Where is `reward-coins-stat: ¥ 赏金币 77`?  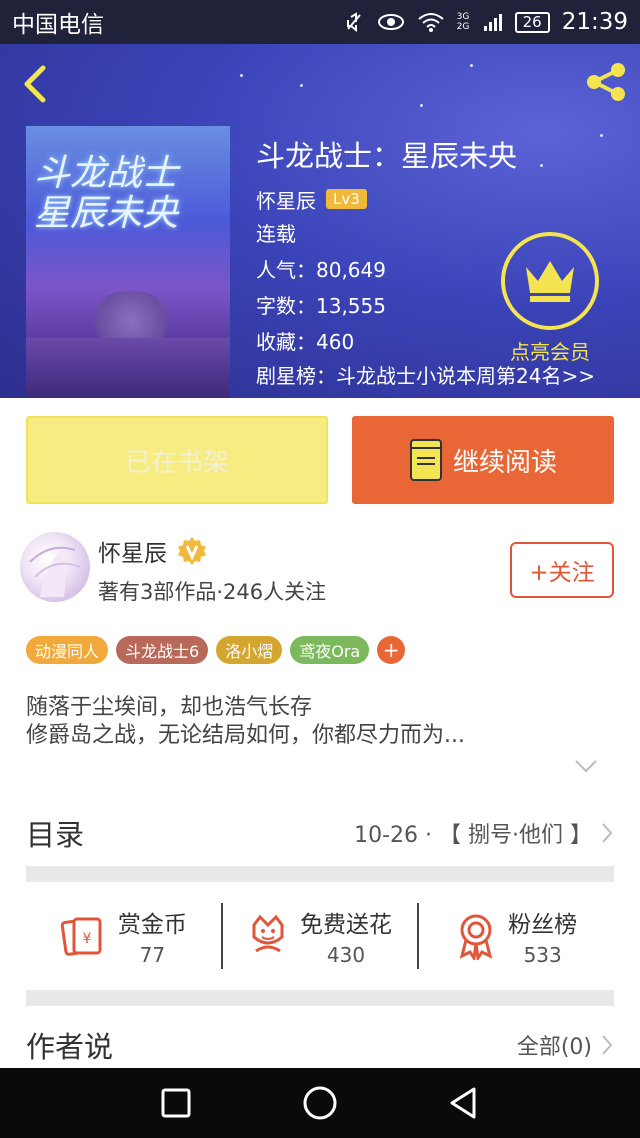 reward-coins-stat: ¥ 赏金币 77 is located at coordinates (123, 936).